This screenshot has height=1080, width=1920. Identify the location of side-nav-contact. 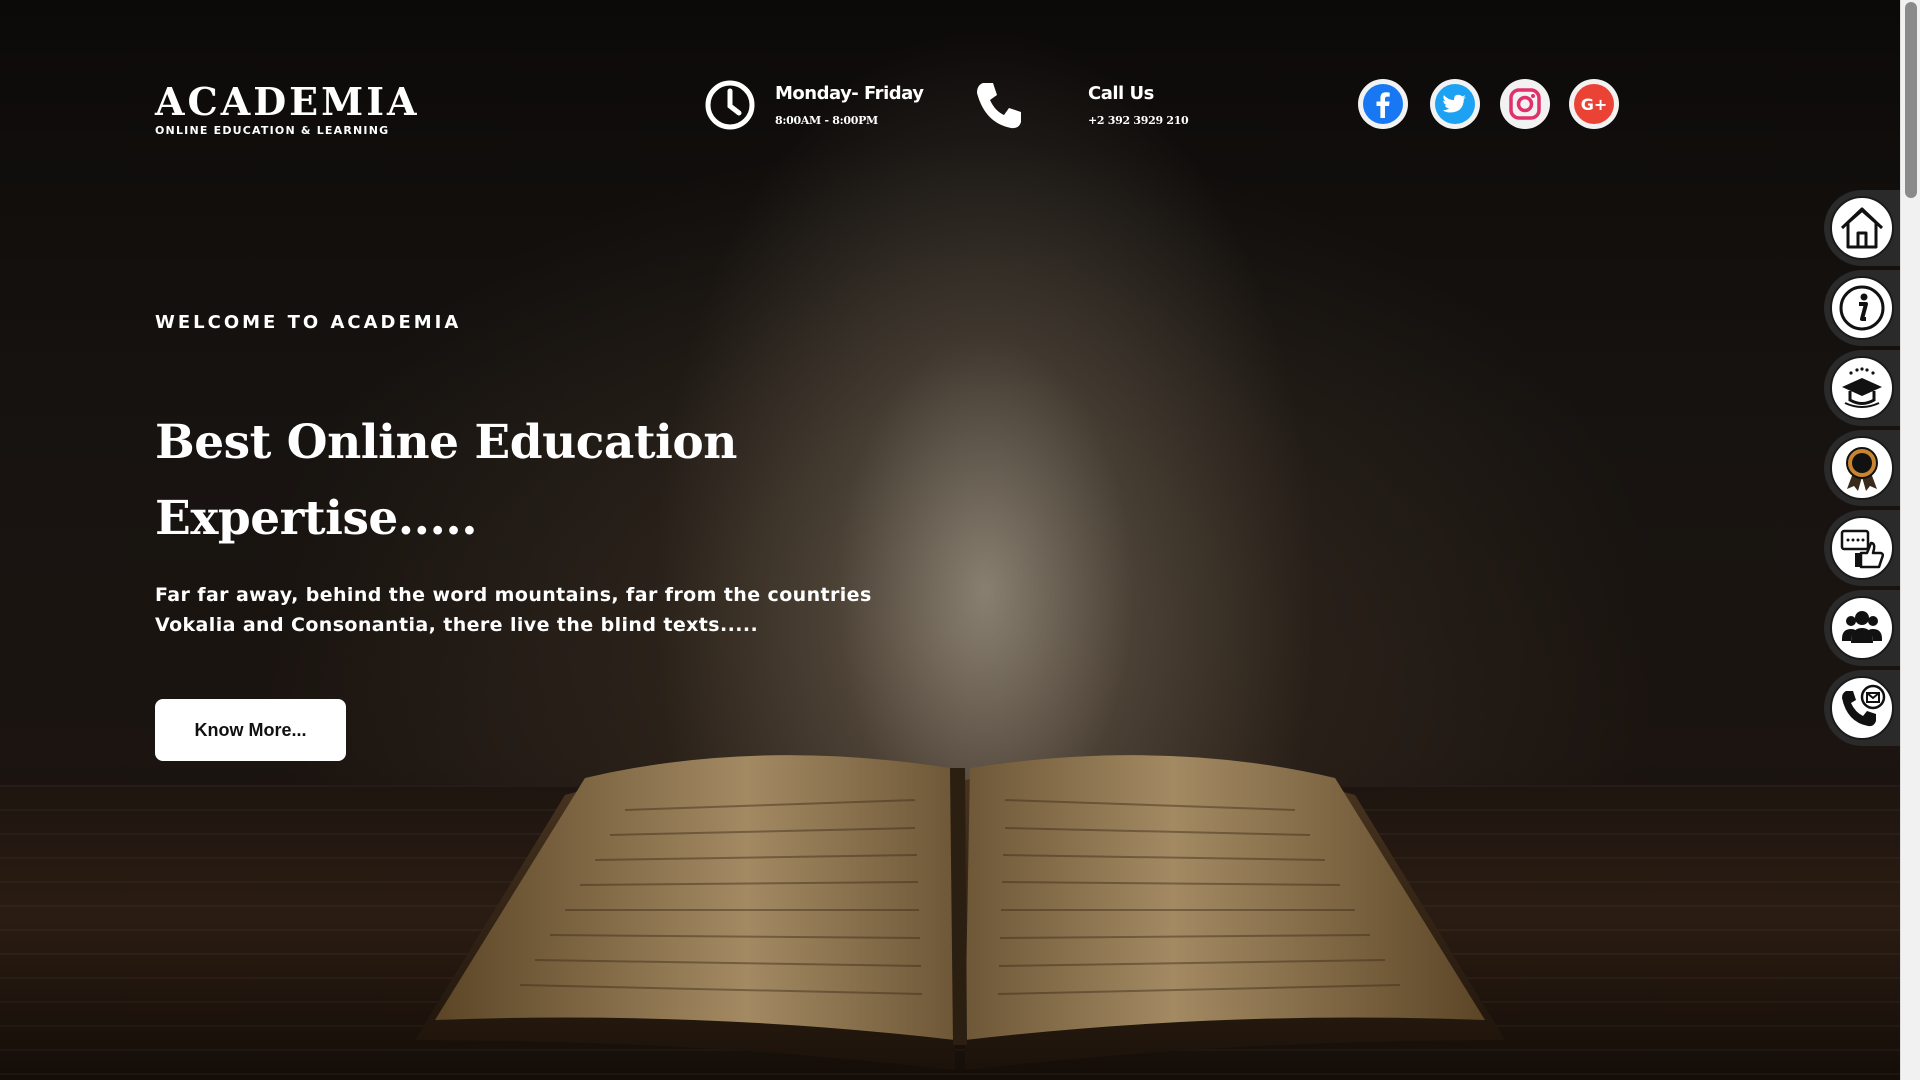
(1862, 708).